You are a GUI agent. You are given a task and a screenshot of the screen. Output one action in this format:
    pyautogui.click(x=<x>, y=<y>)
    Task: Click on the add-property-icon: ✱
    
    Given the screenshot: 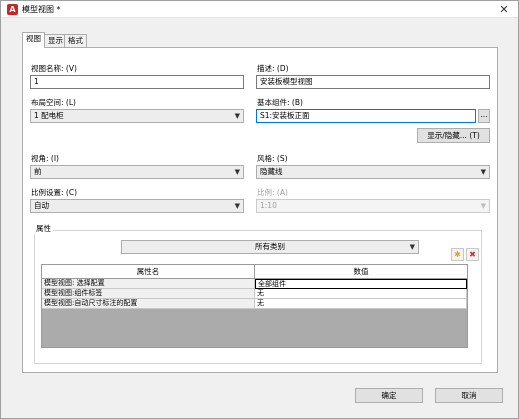 What is the action you would take?
    pyautogui.click(x=457, y=254)
    